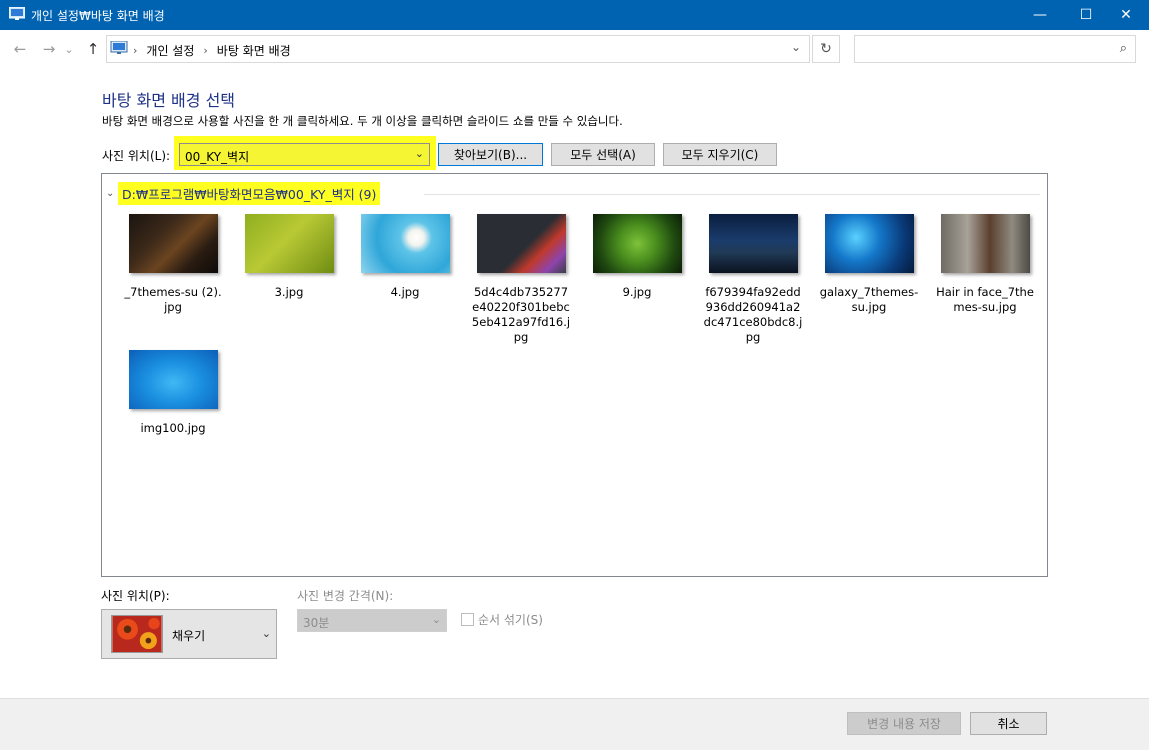  I want to click on close-icon: ✕, so click(1126, 15).